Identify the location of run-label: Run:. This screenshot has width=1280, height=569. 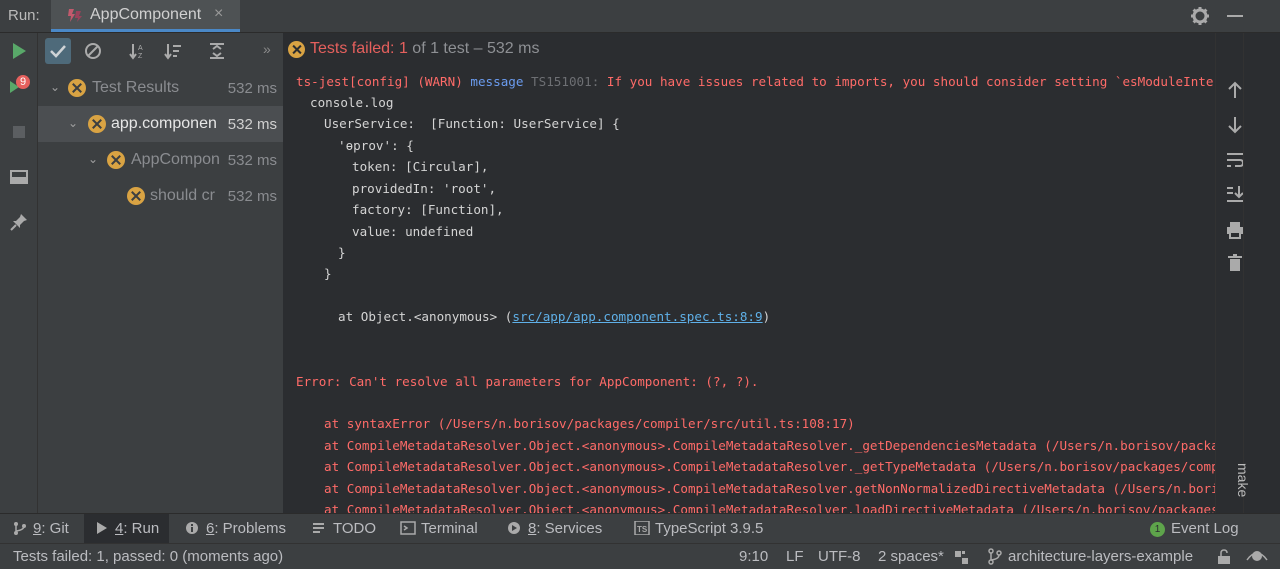
(24, 15).